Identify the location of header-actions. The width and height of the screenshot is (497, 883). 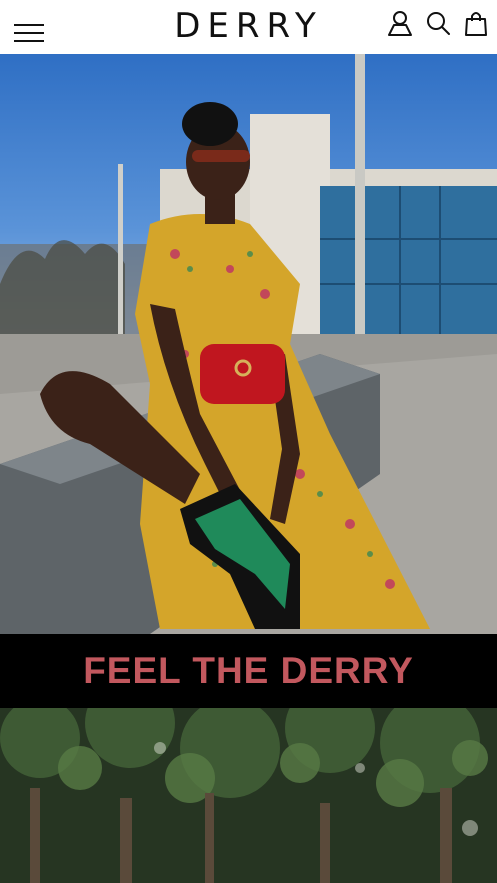
(438, 24).